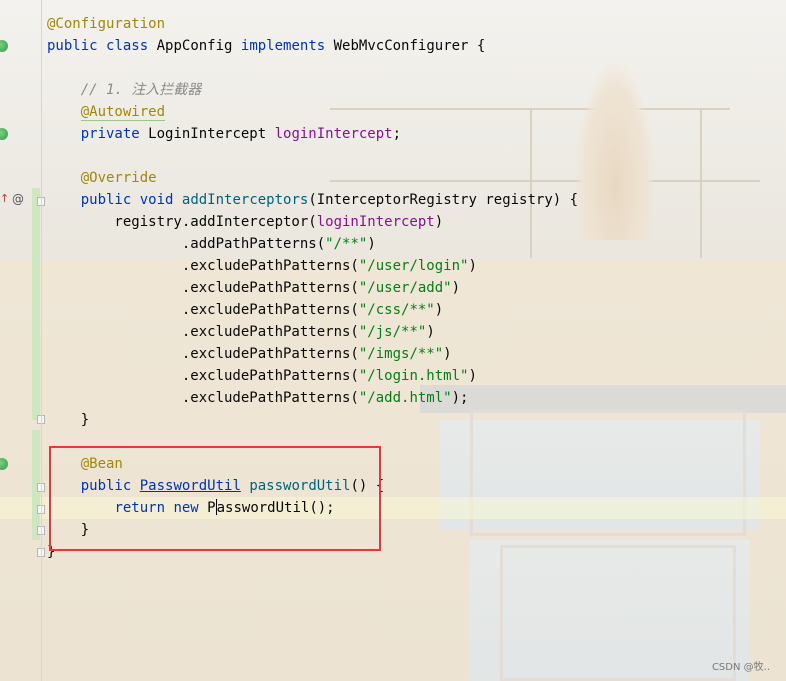 This screenshot has height=681, width=786. I want to click on background-window-frame, so click(618, 613).